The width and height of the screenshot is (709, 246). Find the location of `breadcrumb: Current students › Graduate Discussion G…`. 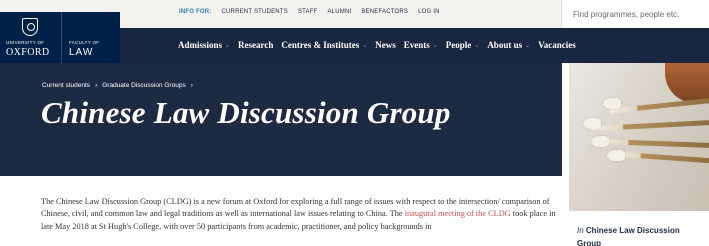

breadcrumb: Current students › Graduate Discussion G… is located at coordinates (117, 85).